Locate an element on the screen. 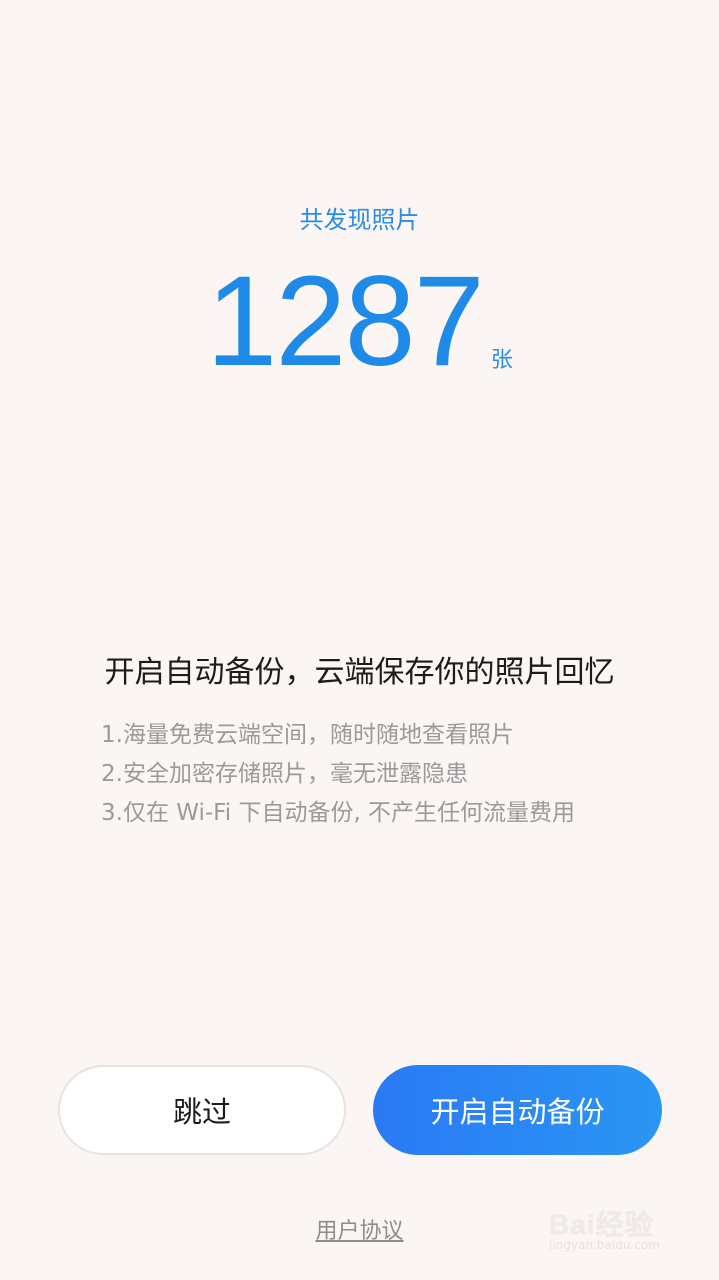 The height and width of the screenshot is (1280, 719). watermark-logo: Bai经验 jingyan.baidu.com is located at coordinates (614, 1230).